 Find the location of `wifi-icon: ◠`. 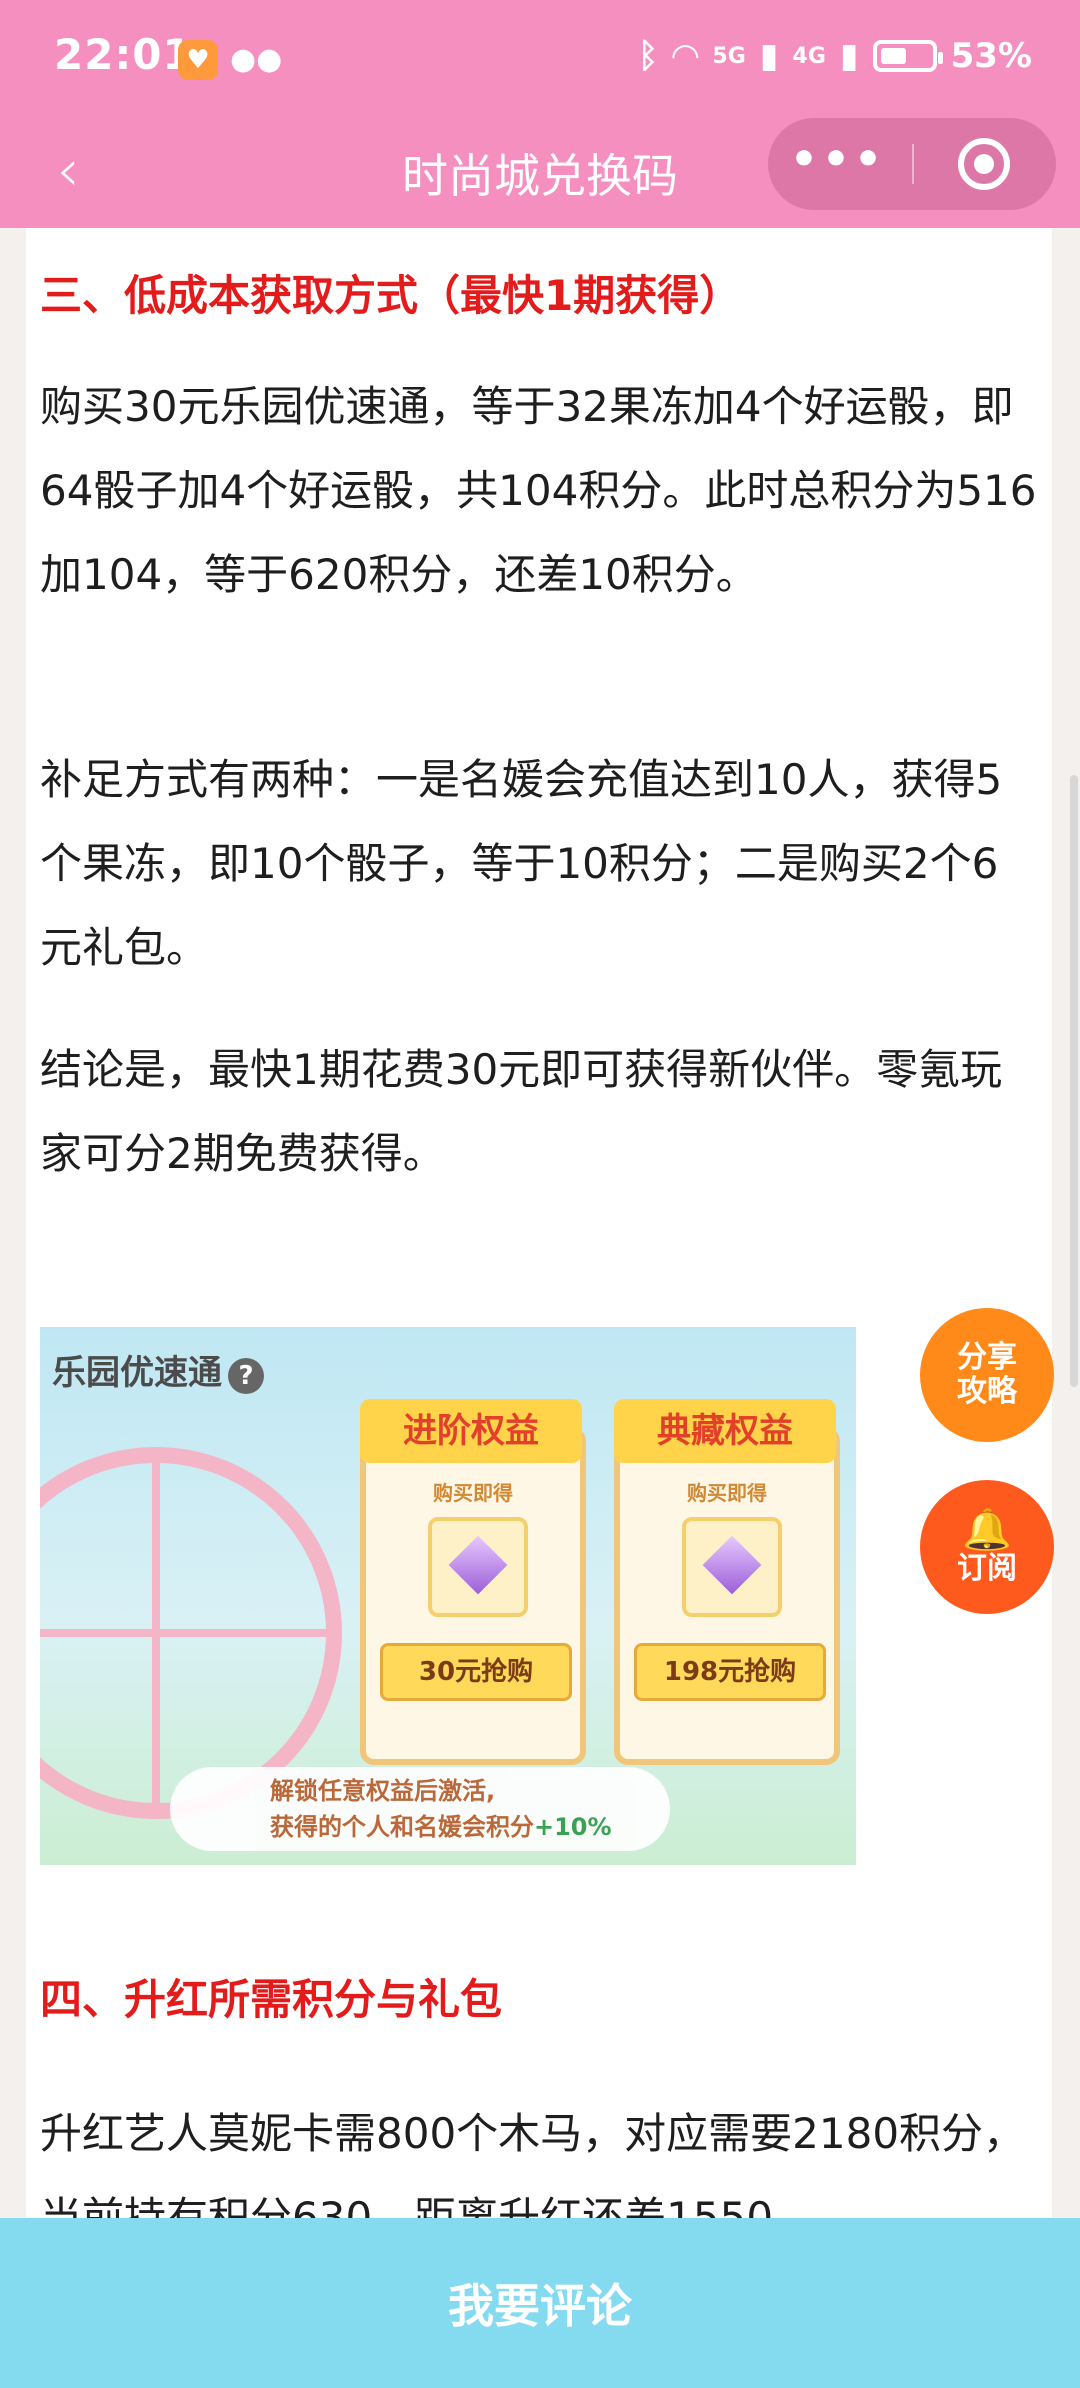

wifi-icon: ◠ is located at coordinates (685, 56).